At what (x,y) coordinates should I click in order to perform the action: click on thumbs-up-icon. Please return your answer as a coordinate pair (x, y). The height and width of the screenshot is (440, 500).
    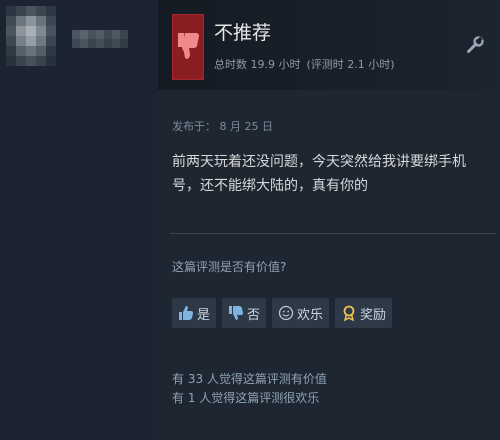
    Looking at the image, I should click on (186, 313).